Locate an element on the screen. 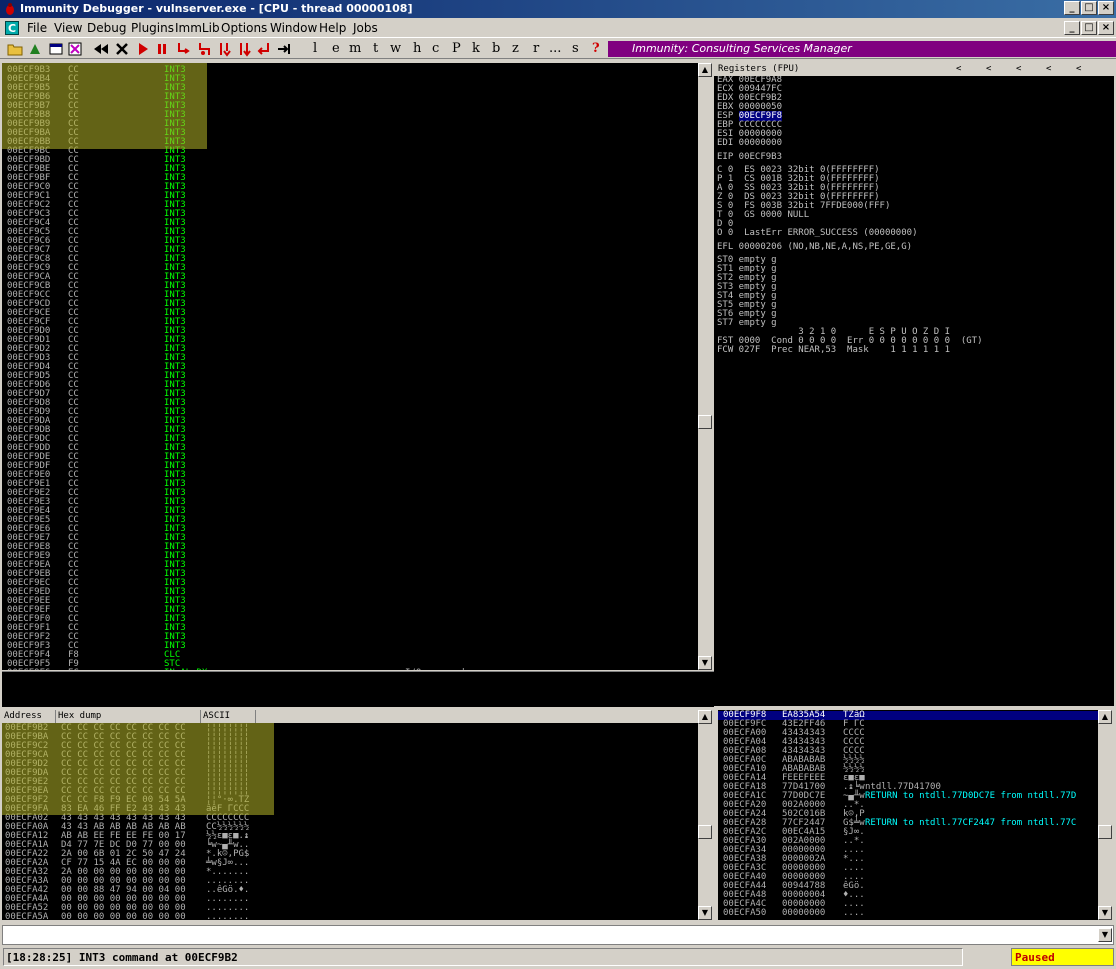 Image resolution: width=1116 pixels, height=969 pixels. disasm-row: 00ECF9D0 CC INT3 is located at coordinates (350, 331).